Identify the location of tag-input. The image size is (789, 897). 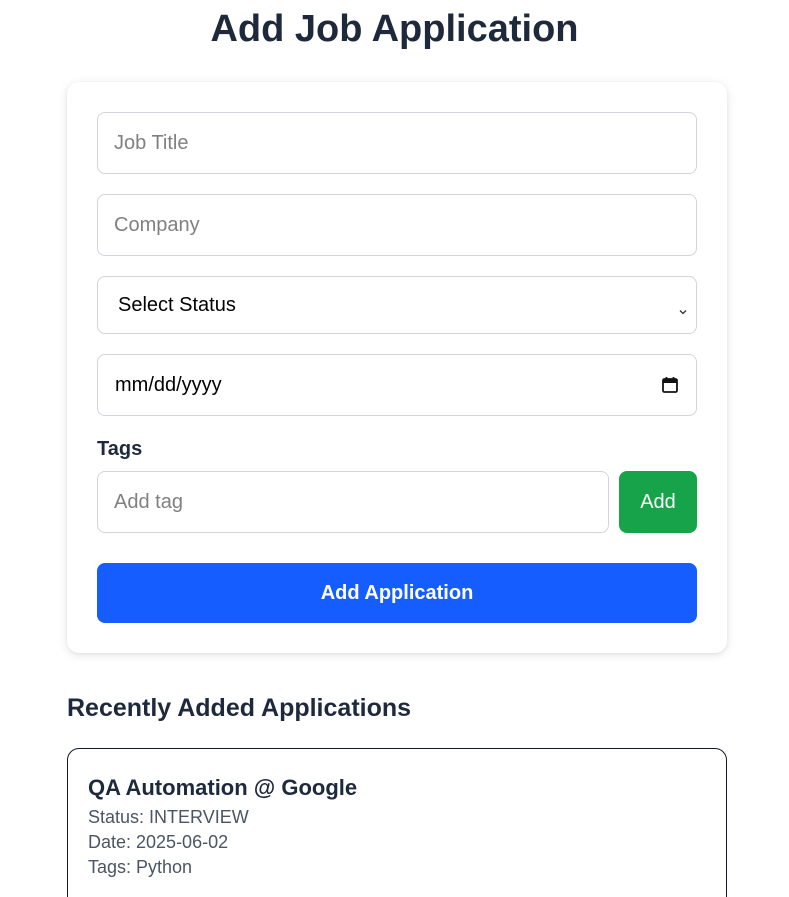
(353, 502).